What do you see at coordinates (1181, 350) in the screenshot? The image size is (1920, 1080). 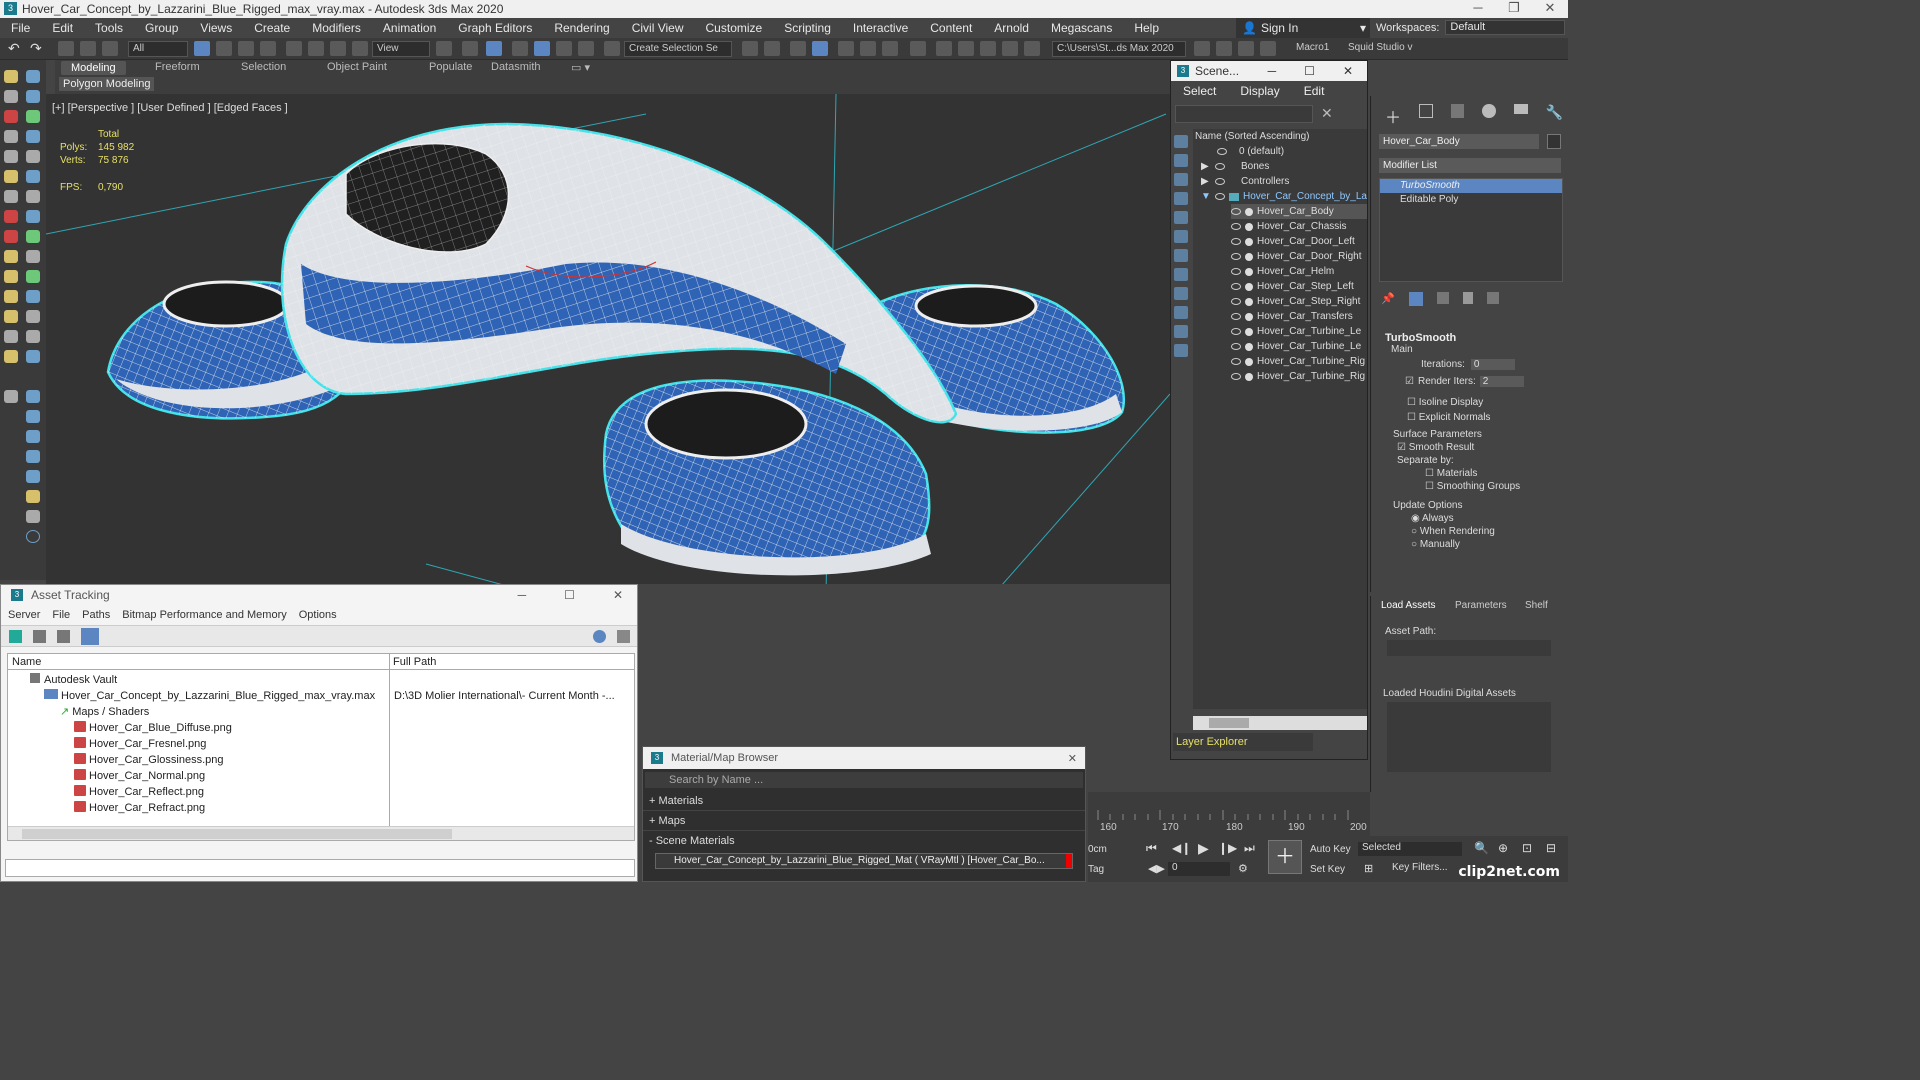 I see `filter-hidden-icon` at bounding box center [1181, 350].